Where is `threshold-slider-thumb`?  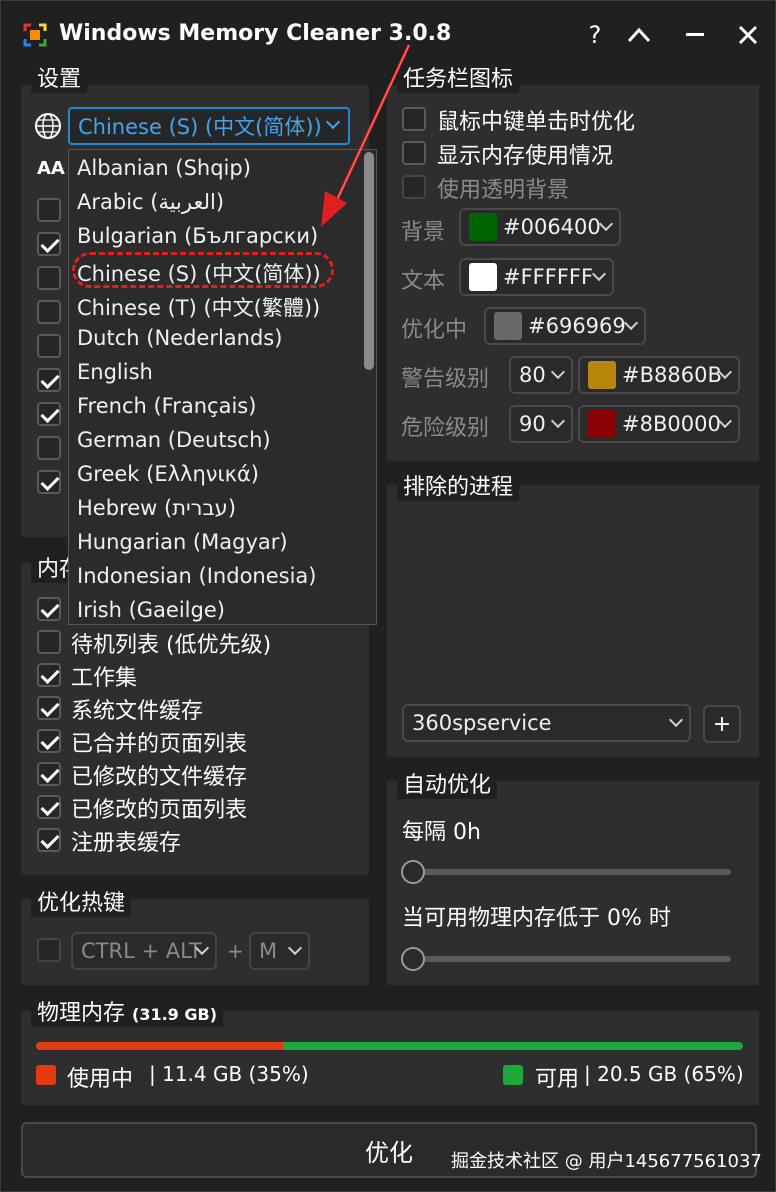 threshold-slider-thumb is located at coordinates (413, 959).